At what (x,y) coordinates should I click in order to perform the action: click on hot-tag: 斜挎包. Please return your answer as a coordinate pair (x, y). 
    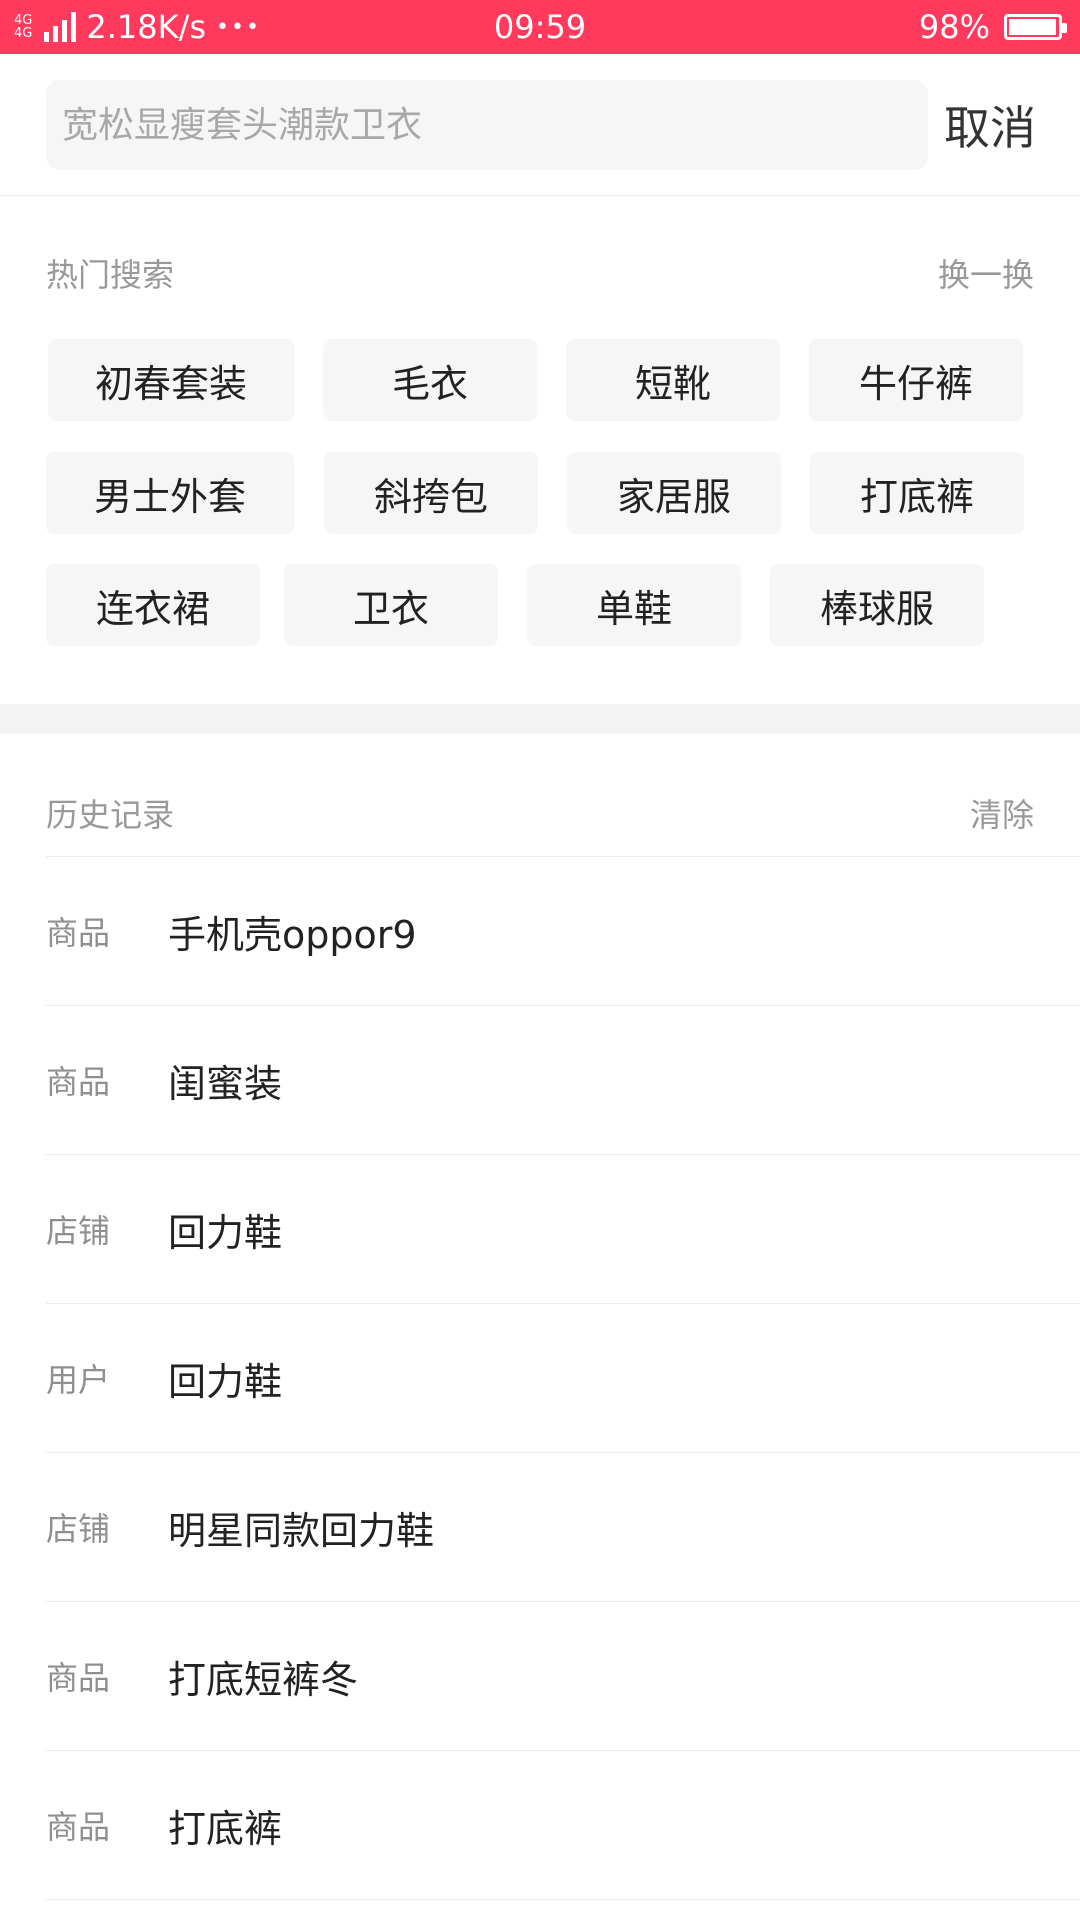
    Looking at the image, I should click on (431, 493).